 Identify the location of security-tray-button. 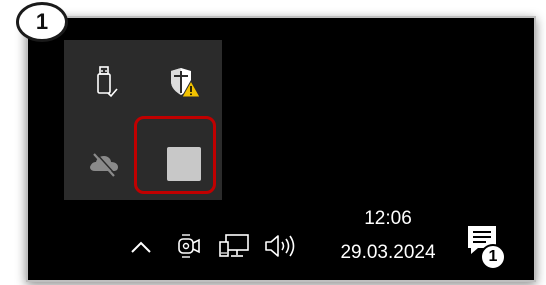
(184, 82).